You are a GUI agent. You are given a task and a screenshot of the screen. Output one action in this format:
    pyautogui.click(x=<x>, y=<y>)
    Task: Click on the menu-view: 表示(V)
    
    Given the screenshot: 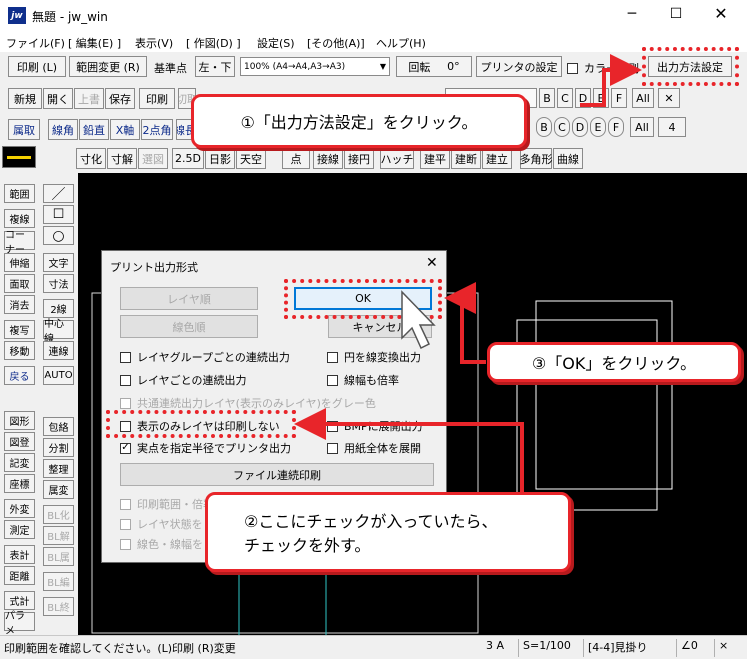 What is the action you would take?
    pyautogui.click(x=154, y=43)
    